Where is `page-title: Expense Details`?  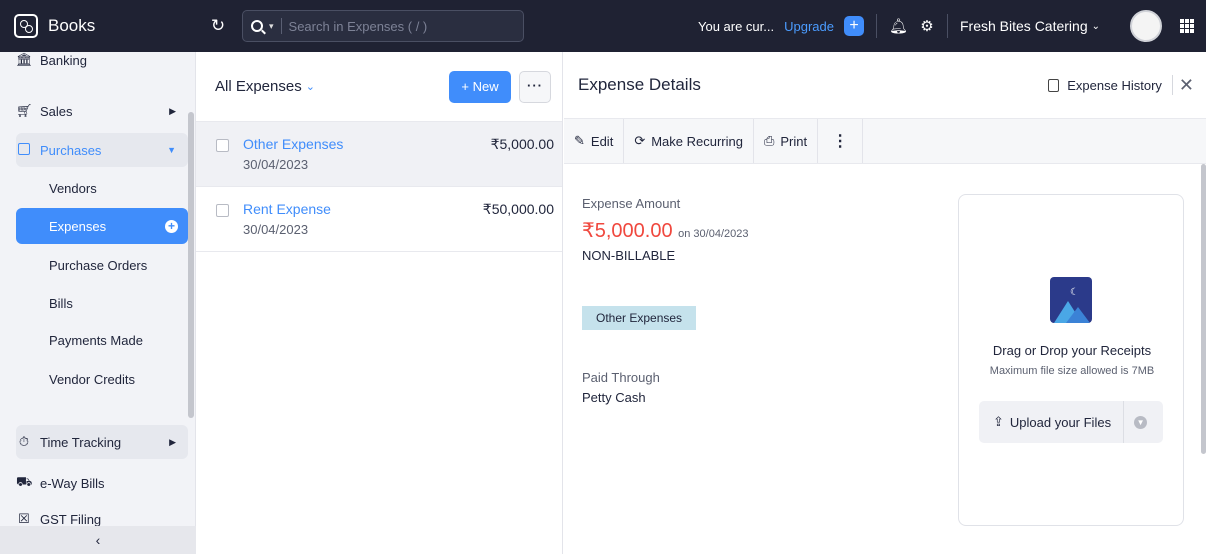 page-title: Expense Details is located at coordinates (639, 84).